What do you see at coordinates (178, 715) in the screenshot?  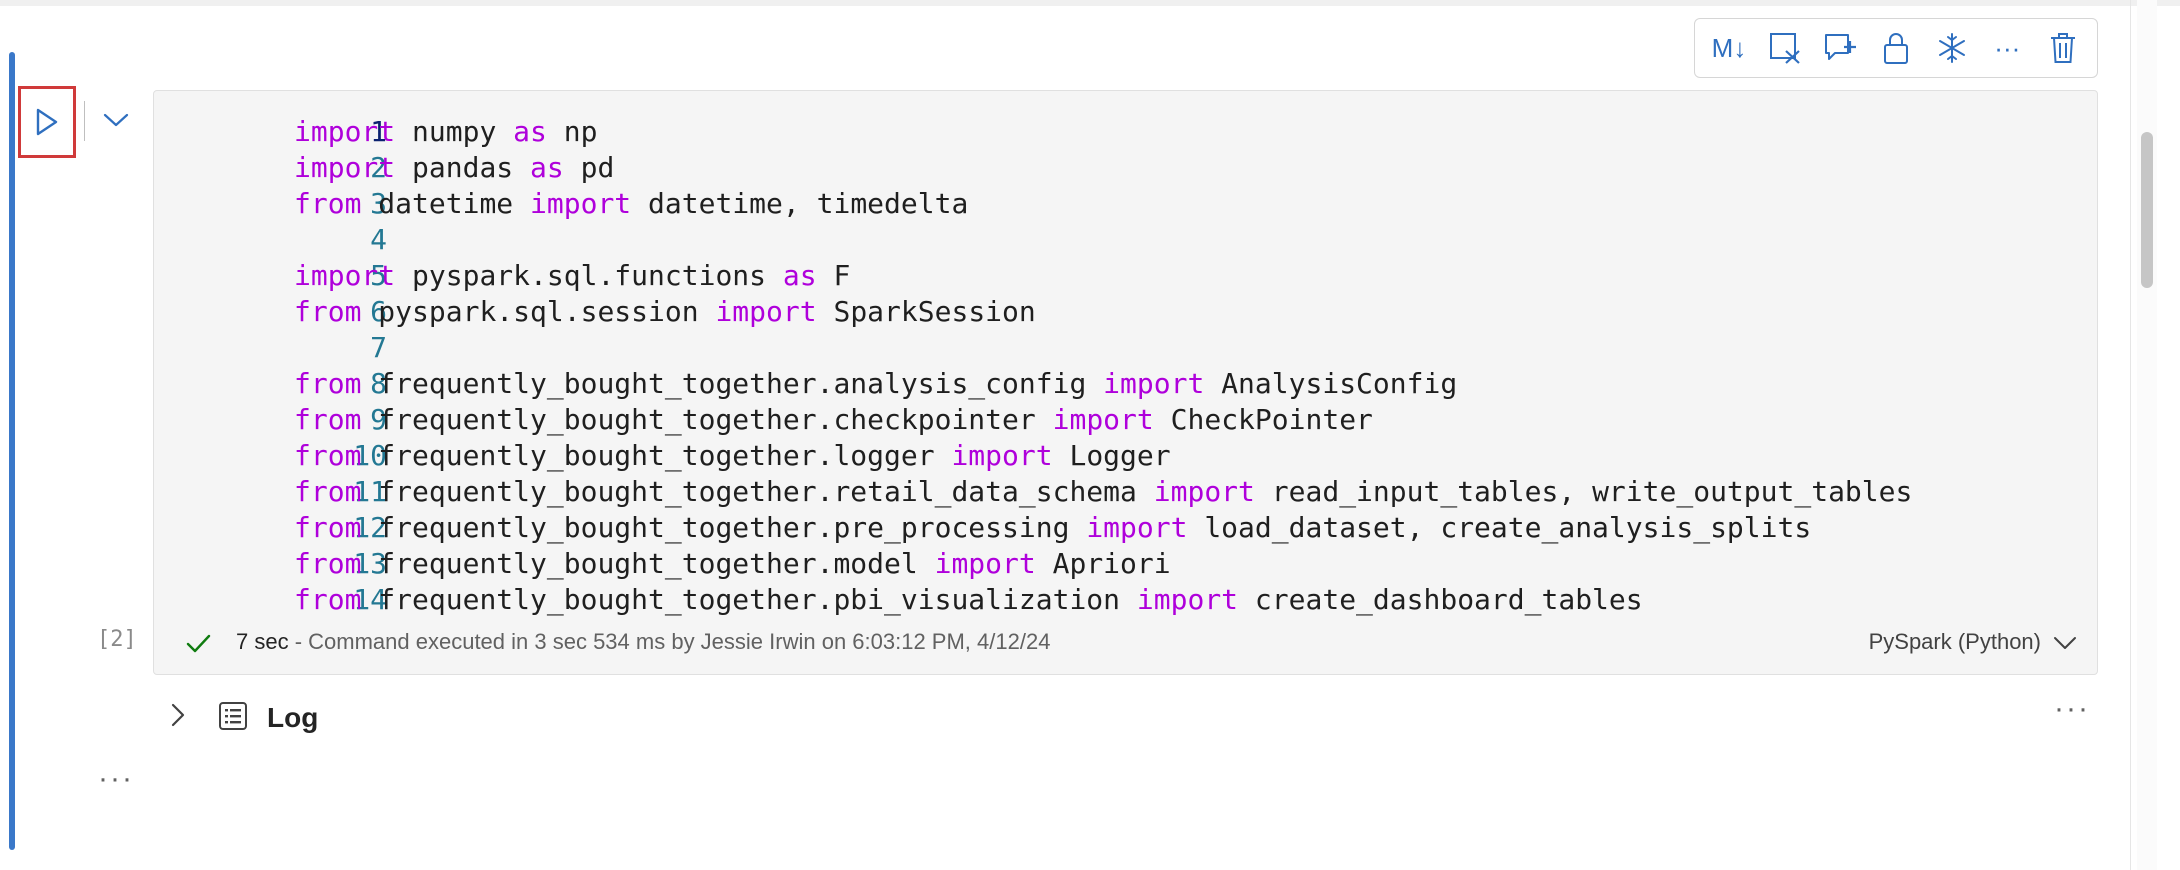 I see `chevron-right-icon` at bounding box center [178, 715].